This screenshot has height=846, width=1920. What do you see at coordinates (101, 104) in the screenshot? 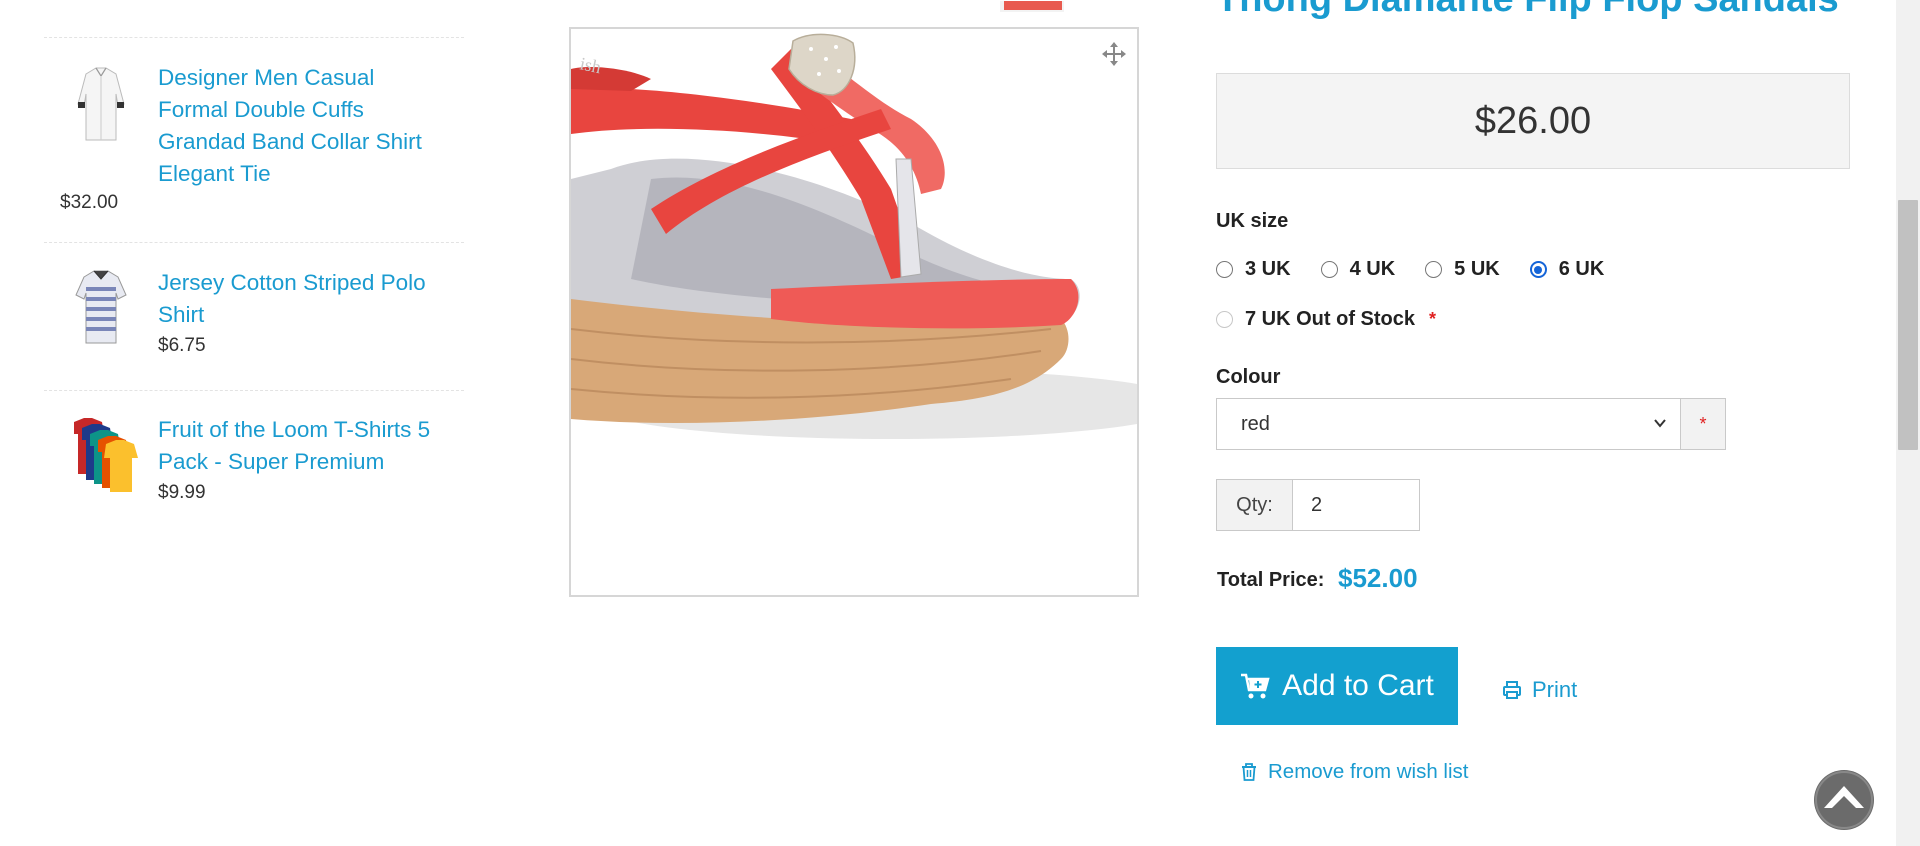
I see `white-shirt-image` at bounding box center [101, 104].